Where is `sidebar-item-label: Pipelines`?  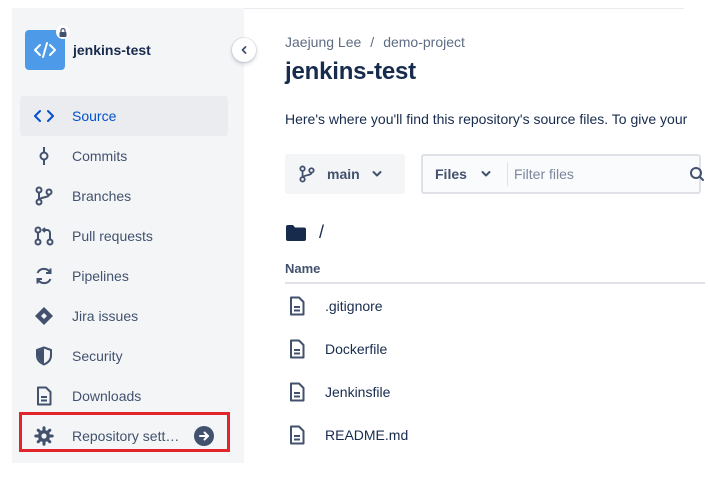
sidebar-item-label: Pipelines is located at coordinates (100, 276).